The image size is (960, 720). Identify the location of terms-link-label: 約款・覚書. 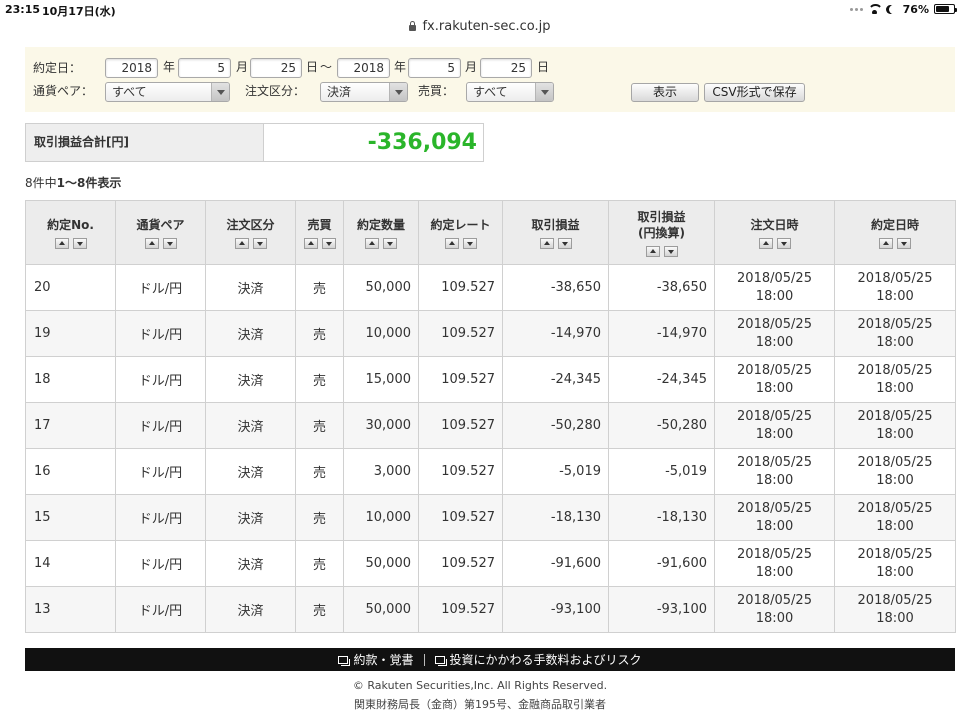
(383, 660).